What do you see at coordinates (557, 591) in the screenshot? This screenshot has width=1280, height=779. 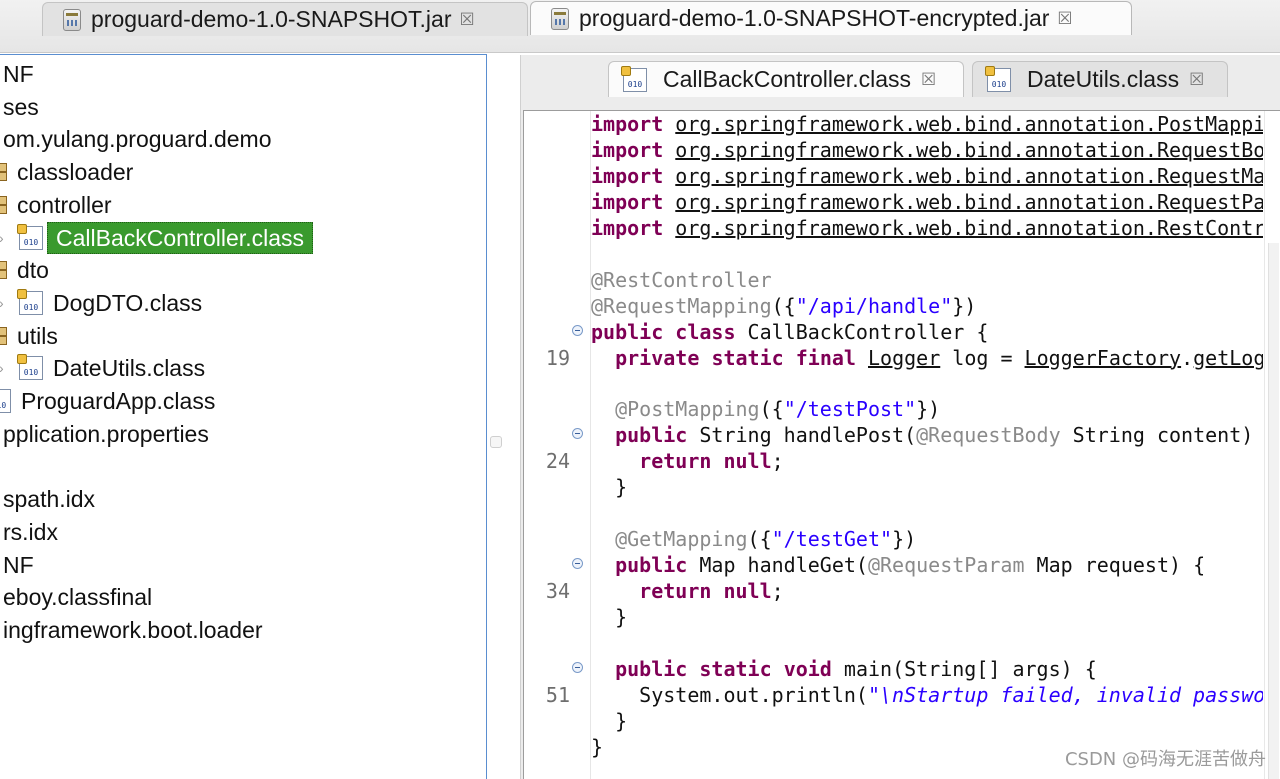 I see `line-number: 34` at bounding box center [557, 591].